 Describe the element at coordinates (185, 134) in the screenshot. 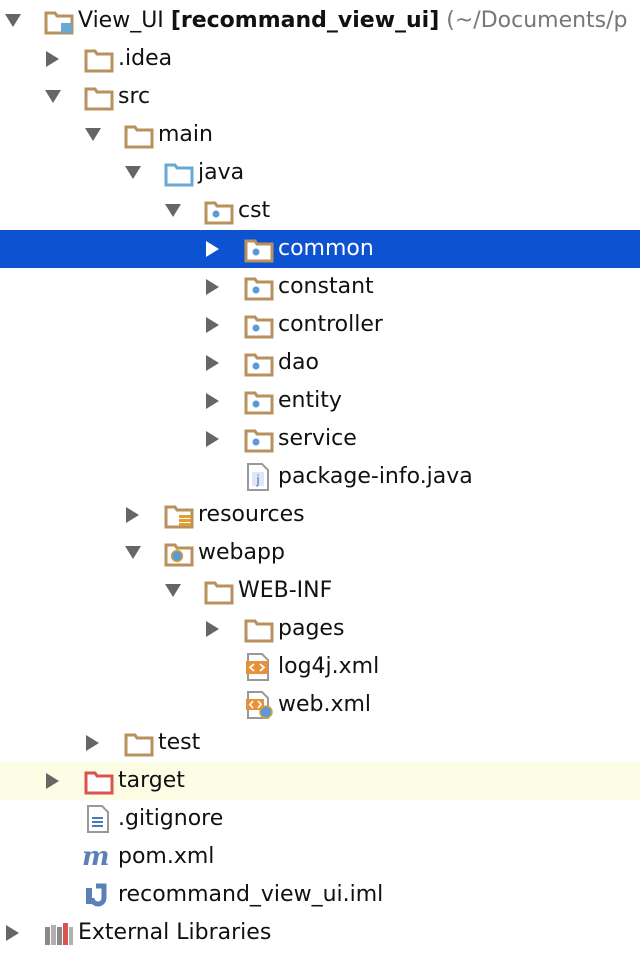

I see `node-label: main` at that location.